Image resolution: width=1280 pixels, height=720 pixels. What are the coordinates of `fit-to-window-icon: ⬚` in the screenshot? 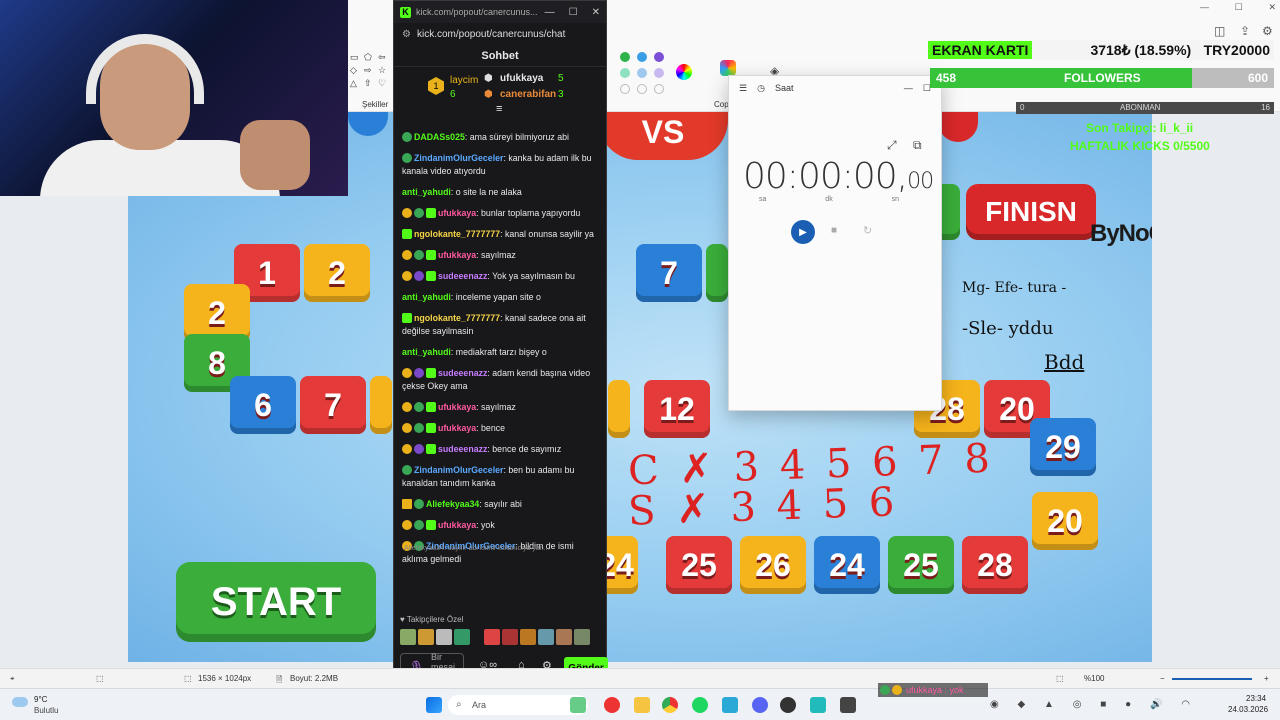 It's located at (1060, 678).